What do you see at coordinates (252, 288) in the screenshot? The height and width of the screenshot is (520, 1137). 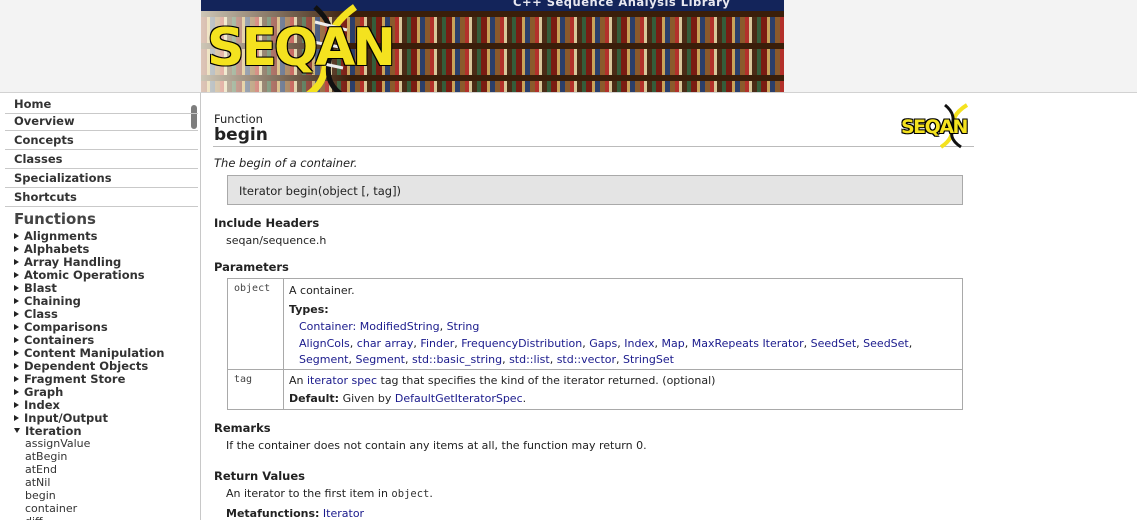 I see `param-name-object: object` at bounding box center [252, 288].